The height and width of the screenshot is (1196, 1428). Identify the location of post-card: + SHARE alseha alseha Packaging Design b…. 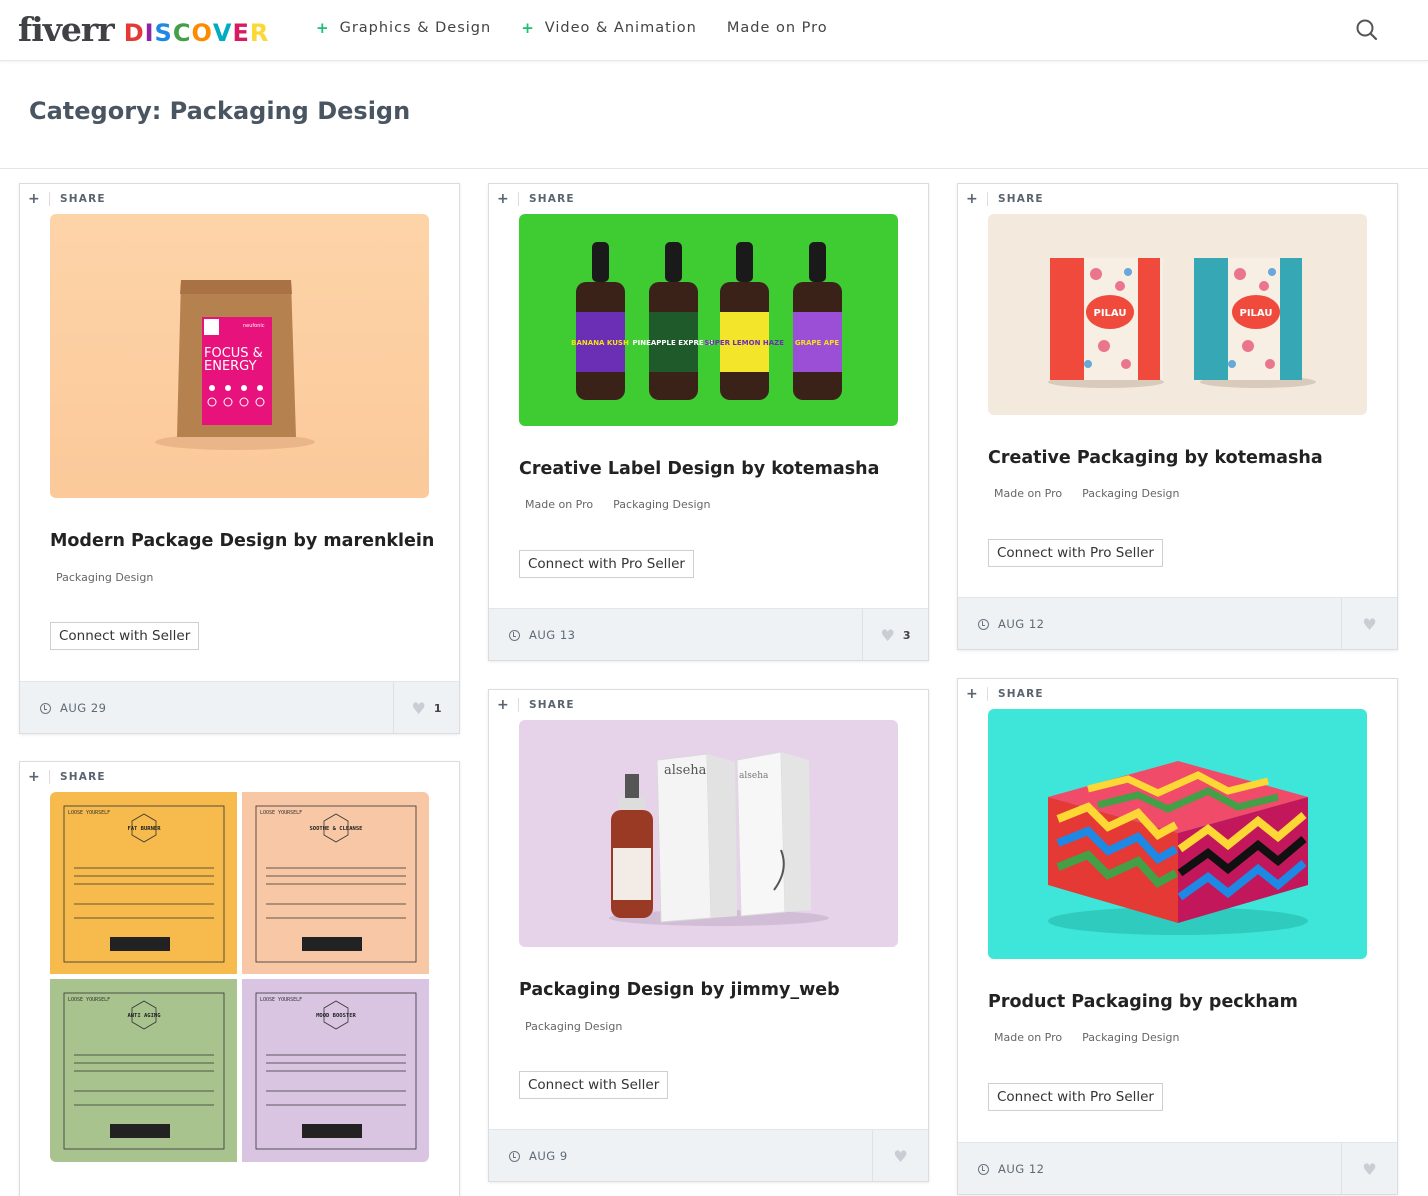
(708, 935).